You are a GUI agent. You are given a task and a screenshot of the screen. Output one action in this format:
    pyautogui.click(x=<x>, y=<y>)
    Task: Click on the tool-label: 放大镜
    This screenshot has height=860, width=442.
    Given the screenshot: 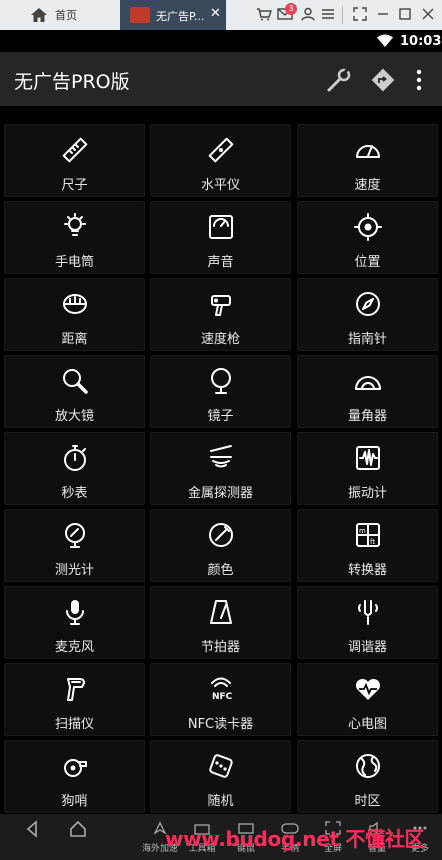 What is the action you would take?
    pyautogui.click(x=74, y=416)
    